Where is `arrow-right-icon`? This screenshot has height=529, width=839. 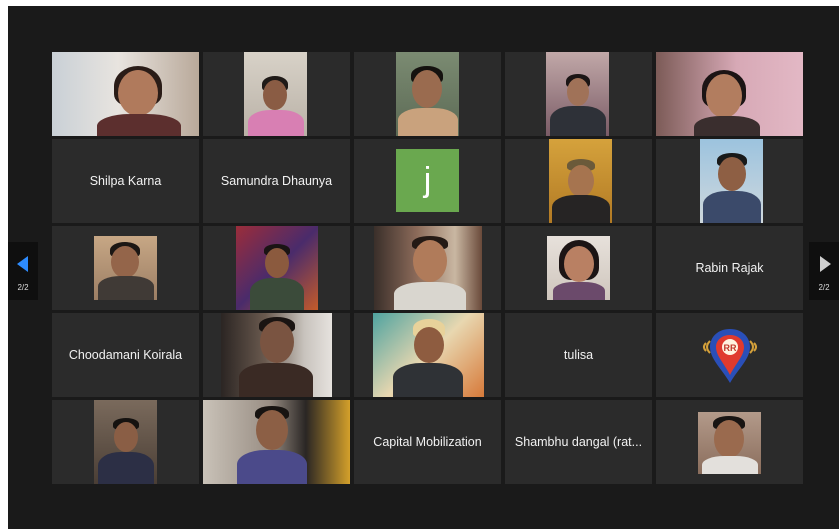
arrow-right-icon is located at coordinates (825, 264).